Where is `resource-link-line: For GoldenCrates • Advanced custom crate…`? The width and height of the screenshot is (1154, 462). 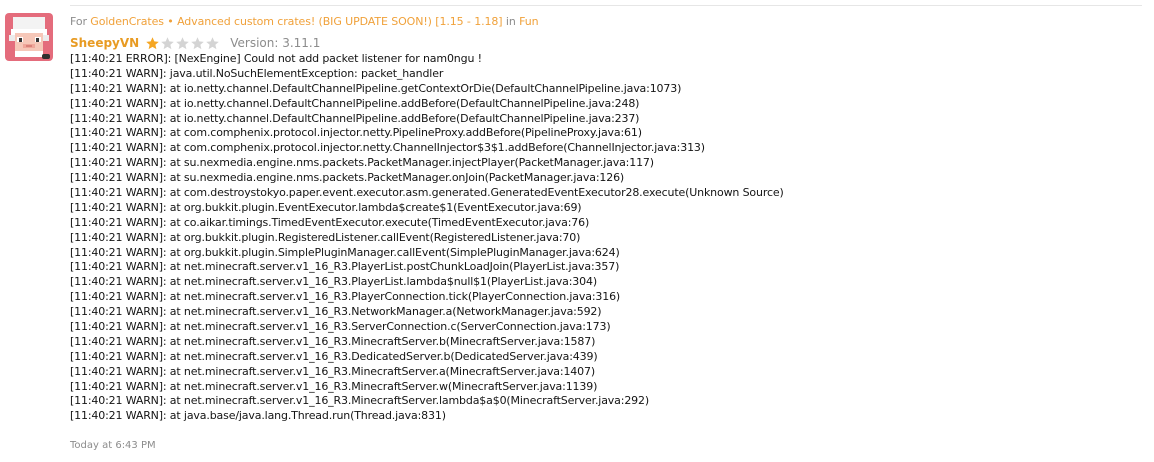
resource-link-line: For GoldenCrates • Advanced custom crate… is located at coordinates (304, 21).